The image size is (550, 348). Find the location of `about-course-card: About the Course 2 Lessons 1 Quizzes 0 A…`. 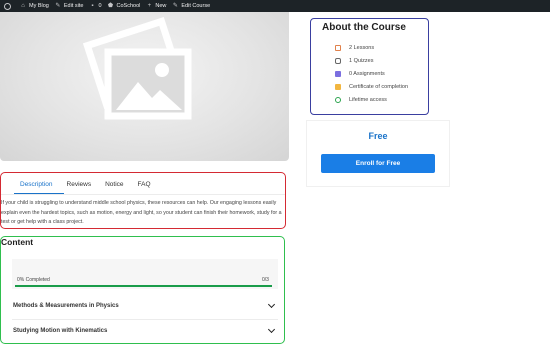

about-course-card: About the Course 2 Lessons 1 Quizzes 0 A… is located at coordinates (369, 66).